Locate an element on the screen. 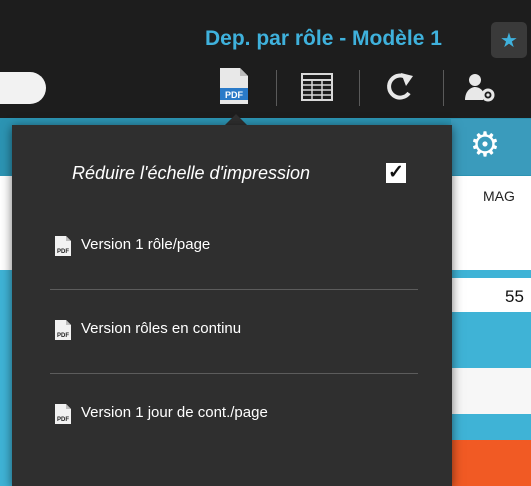 The width and height of the screenshot is (531, 486). page-title: Dep. par rôle - Modèle 1 is located at coordinates (323, 38).